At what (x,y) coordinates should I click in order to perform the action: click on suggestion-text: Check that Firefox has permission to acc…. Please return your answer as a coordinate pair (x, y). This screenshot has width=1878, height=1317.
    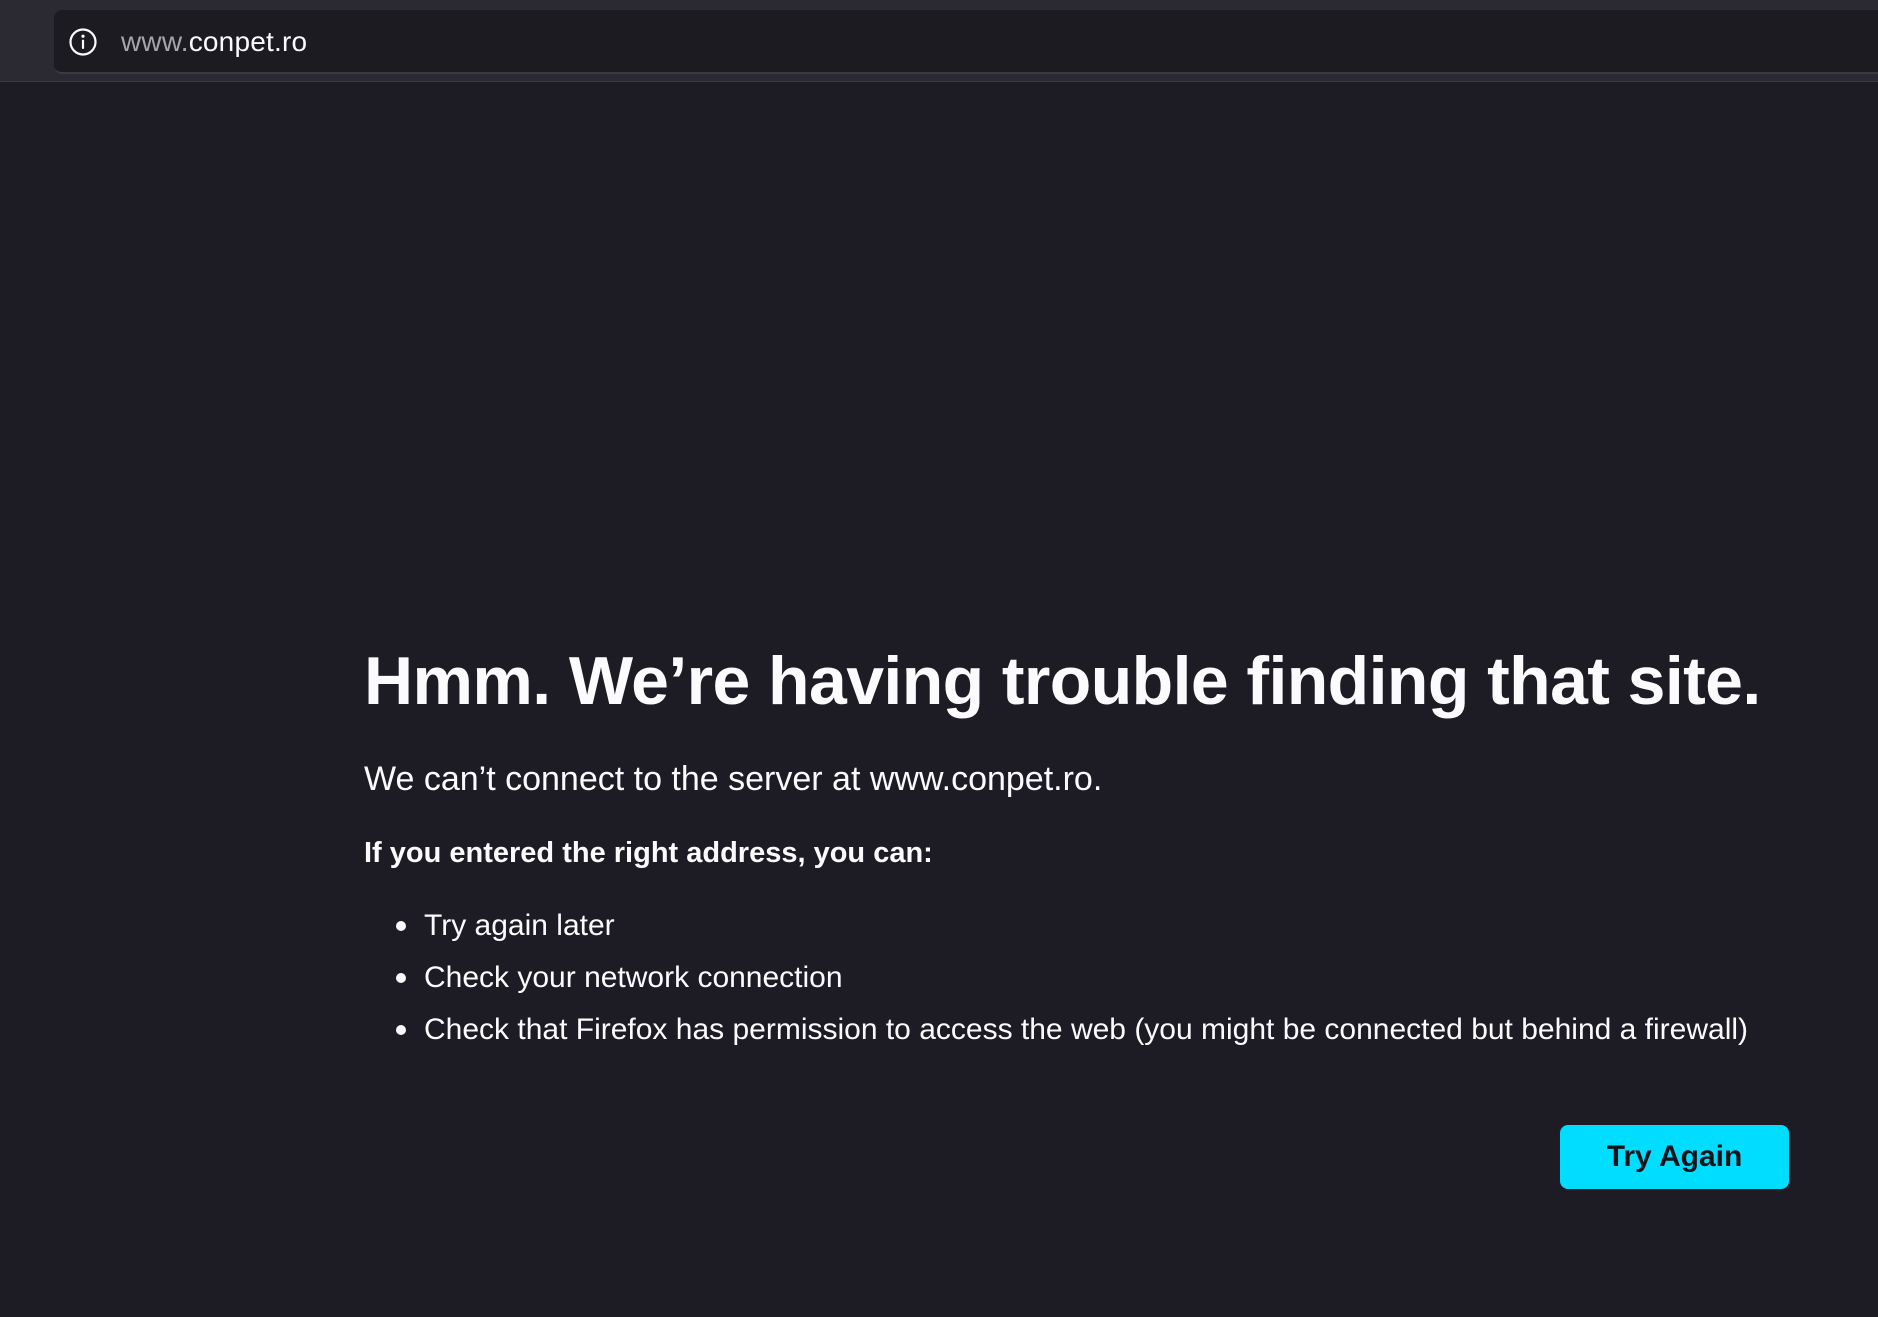
    Looking at the image, I should click on (1086, 1029).